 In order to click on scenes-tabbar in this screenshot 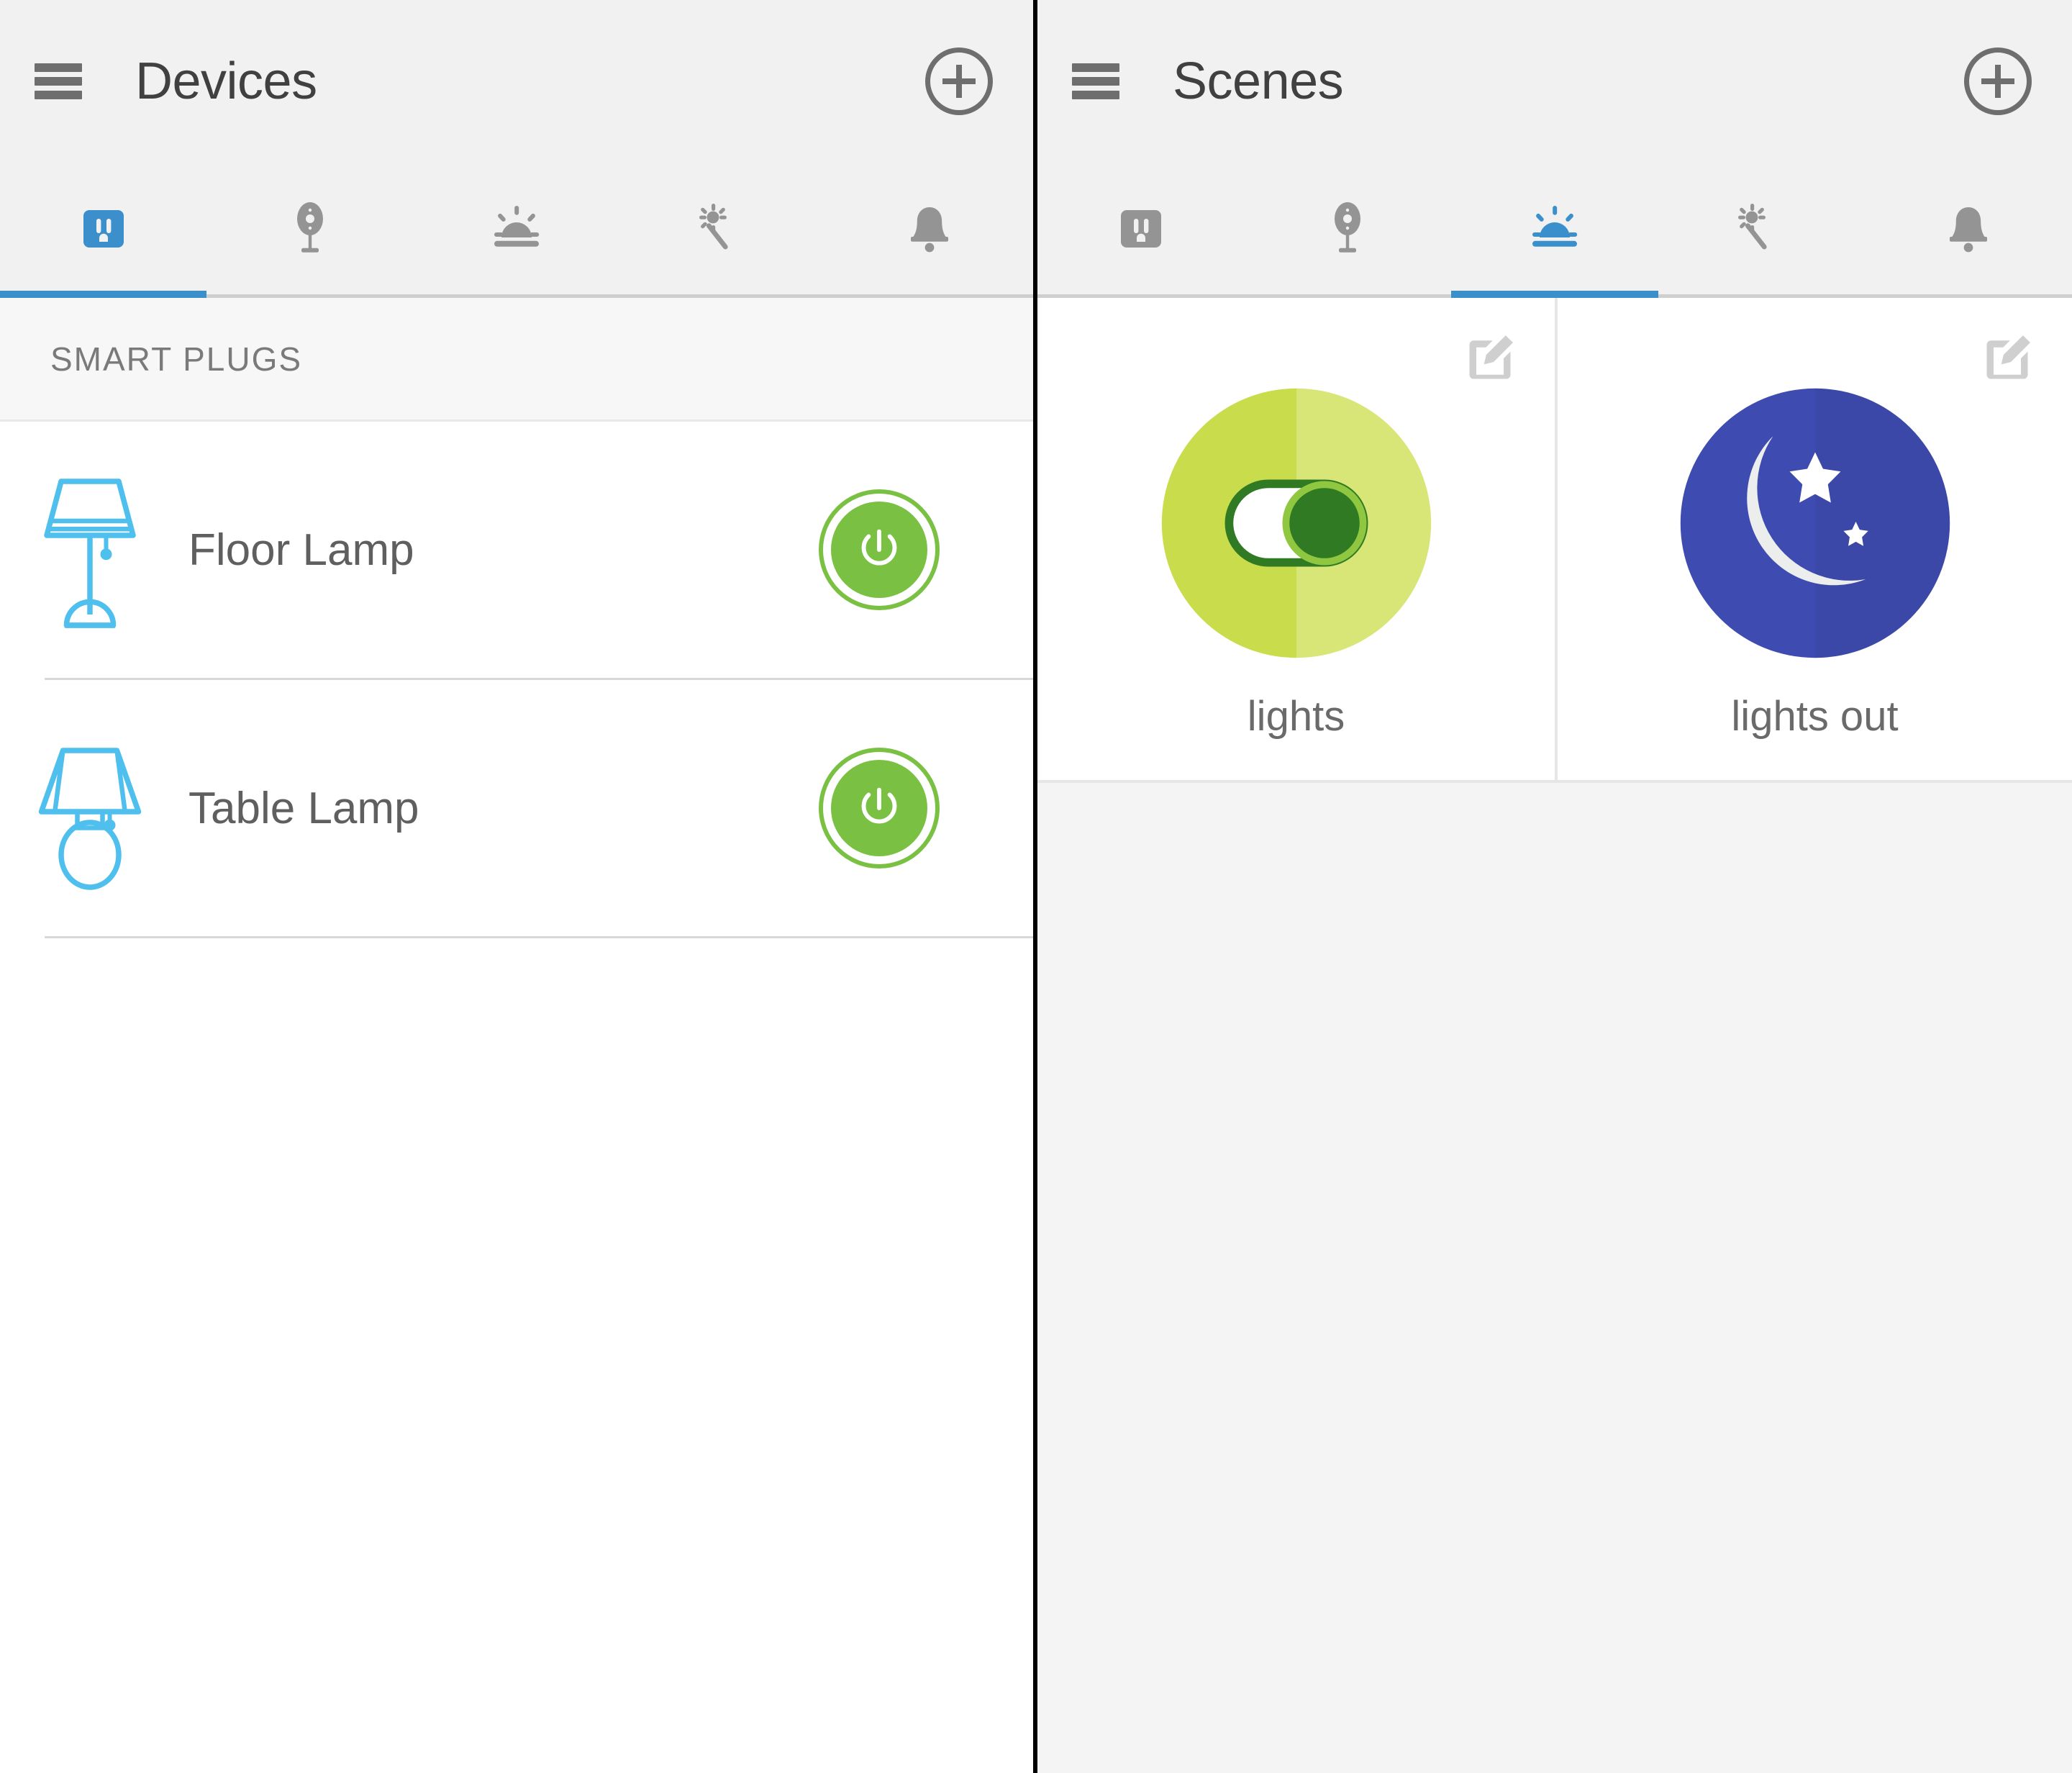, I will do `click(1555, 230)`.